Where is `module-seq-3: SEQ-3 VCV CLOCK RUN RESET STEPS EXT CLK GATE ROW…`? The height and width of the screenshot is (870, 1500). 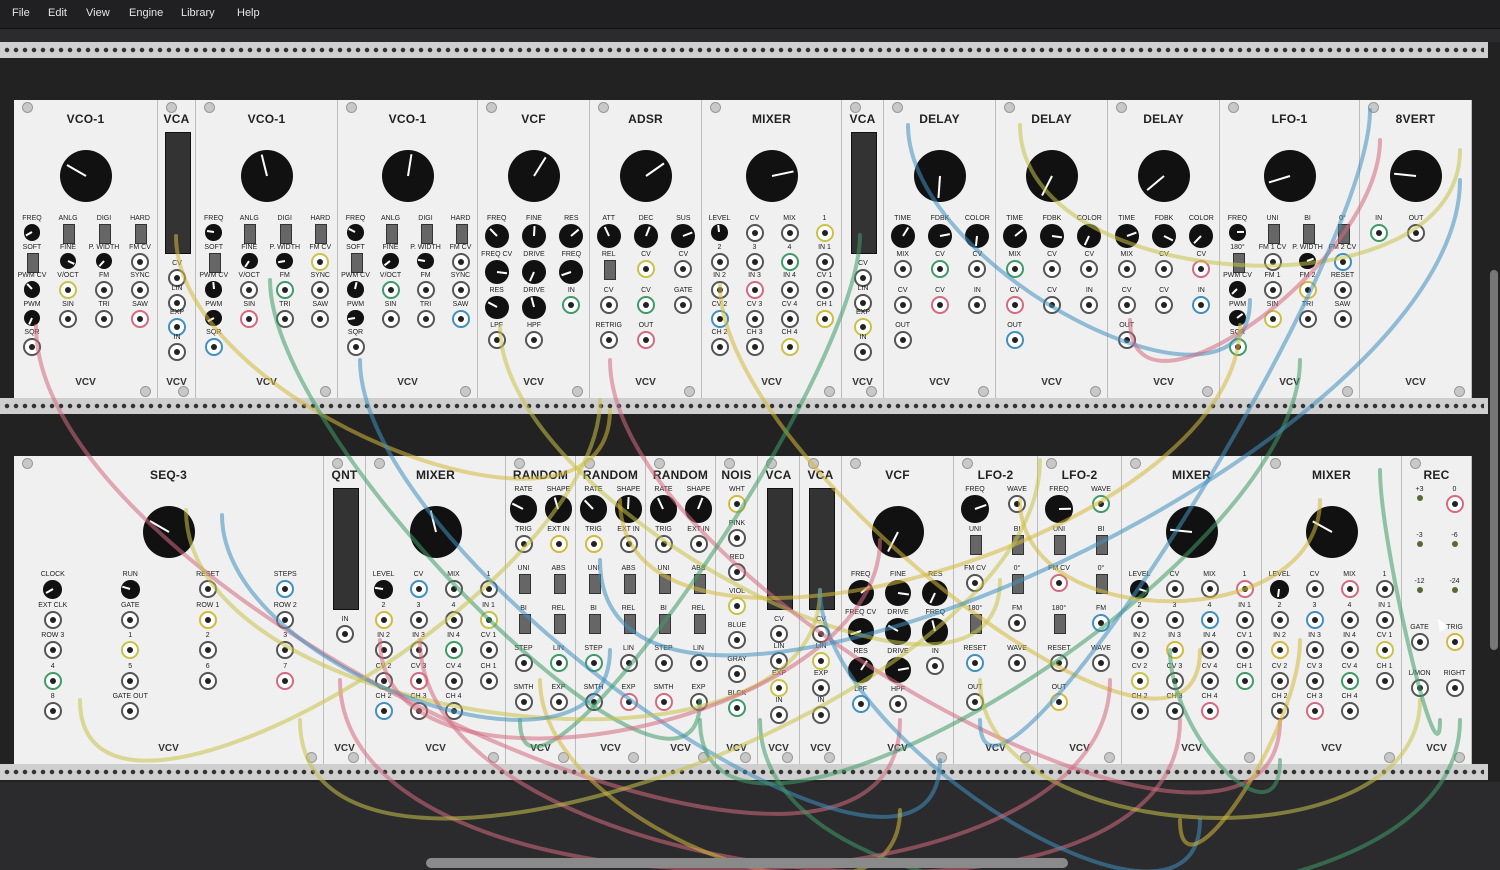 module-seq-3: SEQ-3 VCV CLOCK RUN RESET STEPS EXT CLK GATE ROW… is located at coordinates (169, 610).